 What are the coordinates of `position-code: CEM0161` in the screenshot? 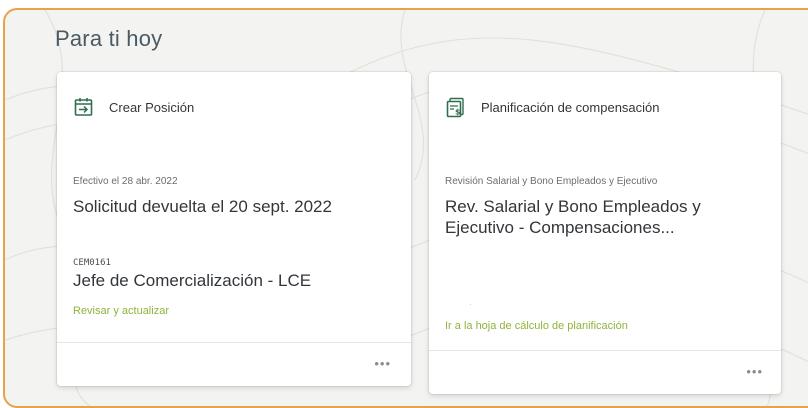 It's located at (92, 263).